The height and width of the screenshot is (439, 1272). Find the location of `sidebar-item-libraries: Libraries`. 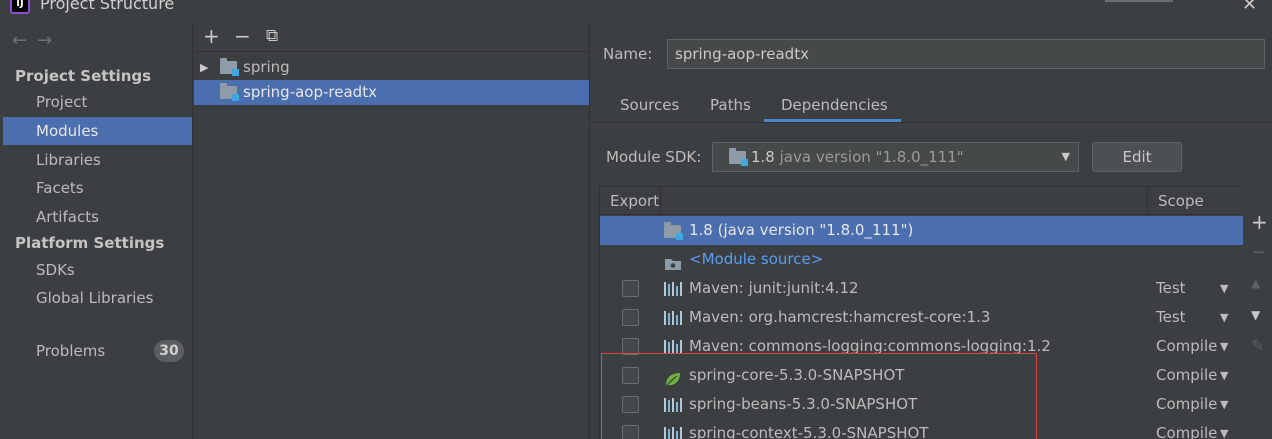

sidebar-item-libraries: Libraries is located at coordinates (97, 160).